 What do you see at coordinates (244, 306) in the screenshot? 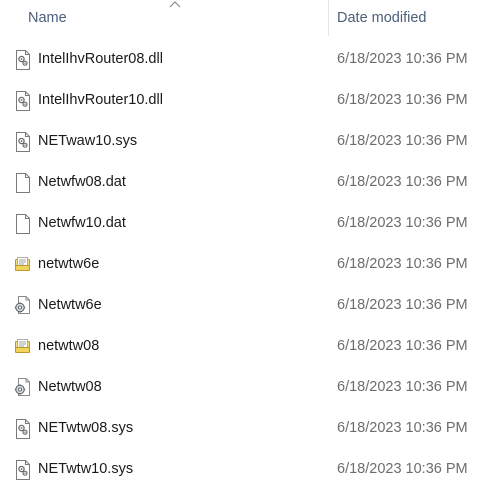
I see `file-row: Netwtw6e 6/18/2023 10:36 PM` at bounding box center [244, 306].